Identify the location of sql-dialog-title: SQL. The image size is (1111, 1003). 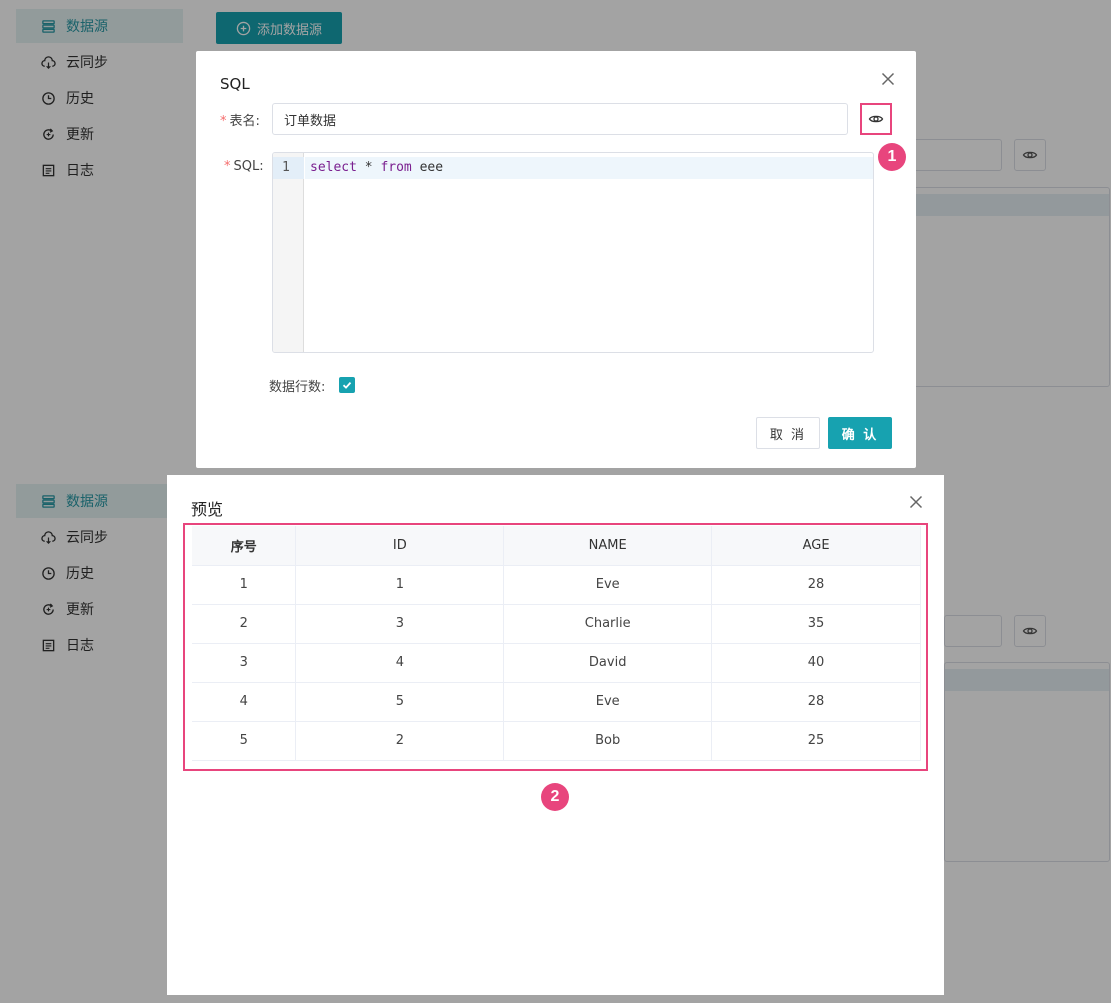
(235, 84).